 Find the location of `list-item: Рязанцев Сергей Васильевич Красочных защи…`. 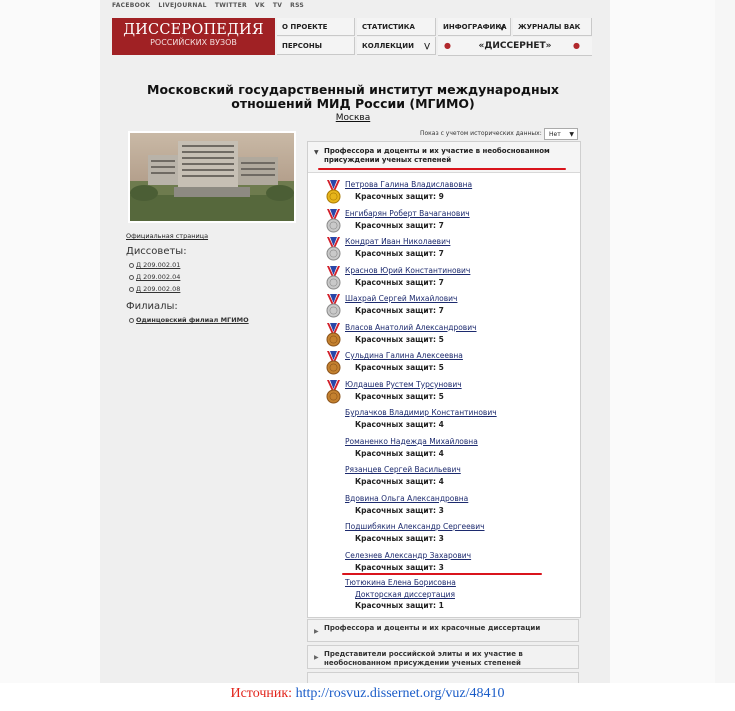

list-item: Рязанцев Сергей Васильевич Красочных защи… is located at coordinates (450, 479).